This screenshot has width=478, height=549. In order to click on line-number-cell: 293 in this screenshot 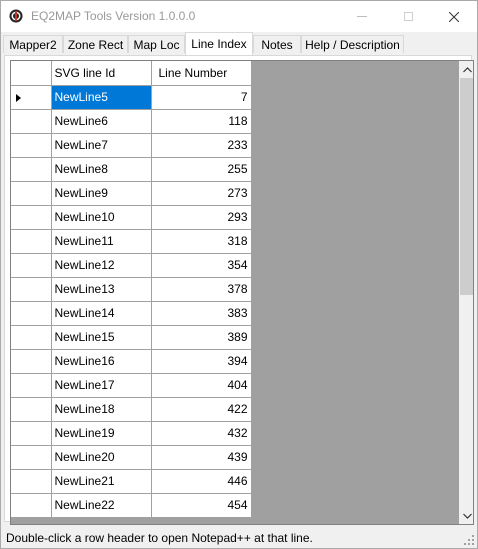, I will do `click(201, 217)`.